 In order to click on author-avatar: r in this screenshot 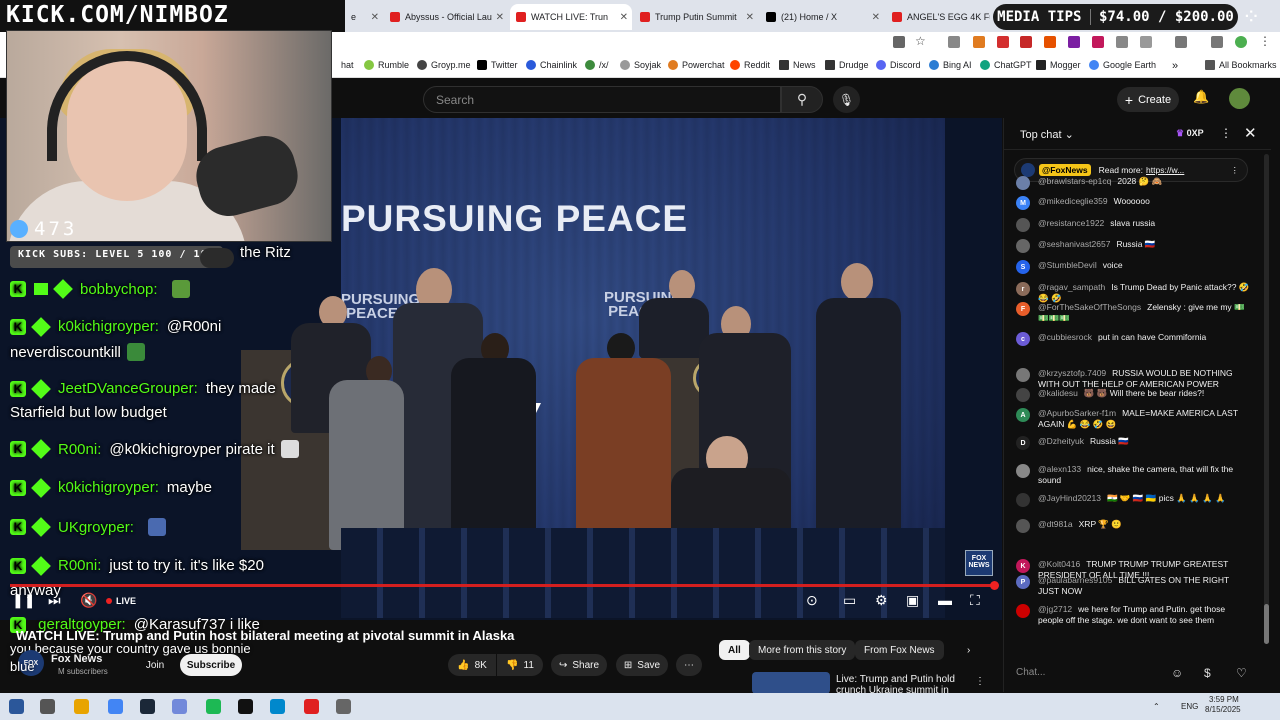, I will do `click(1023, 289)`.